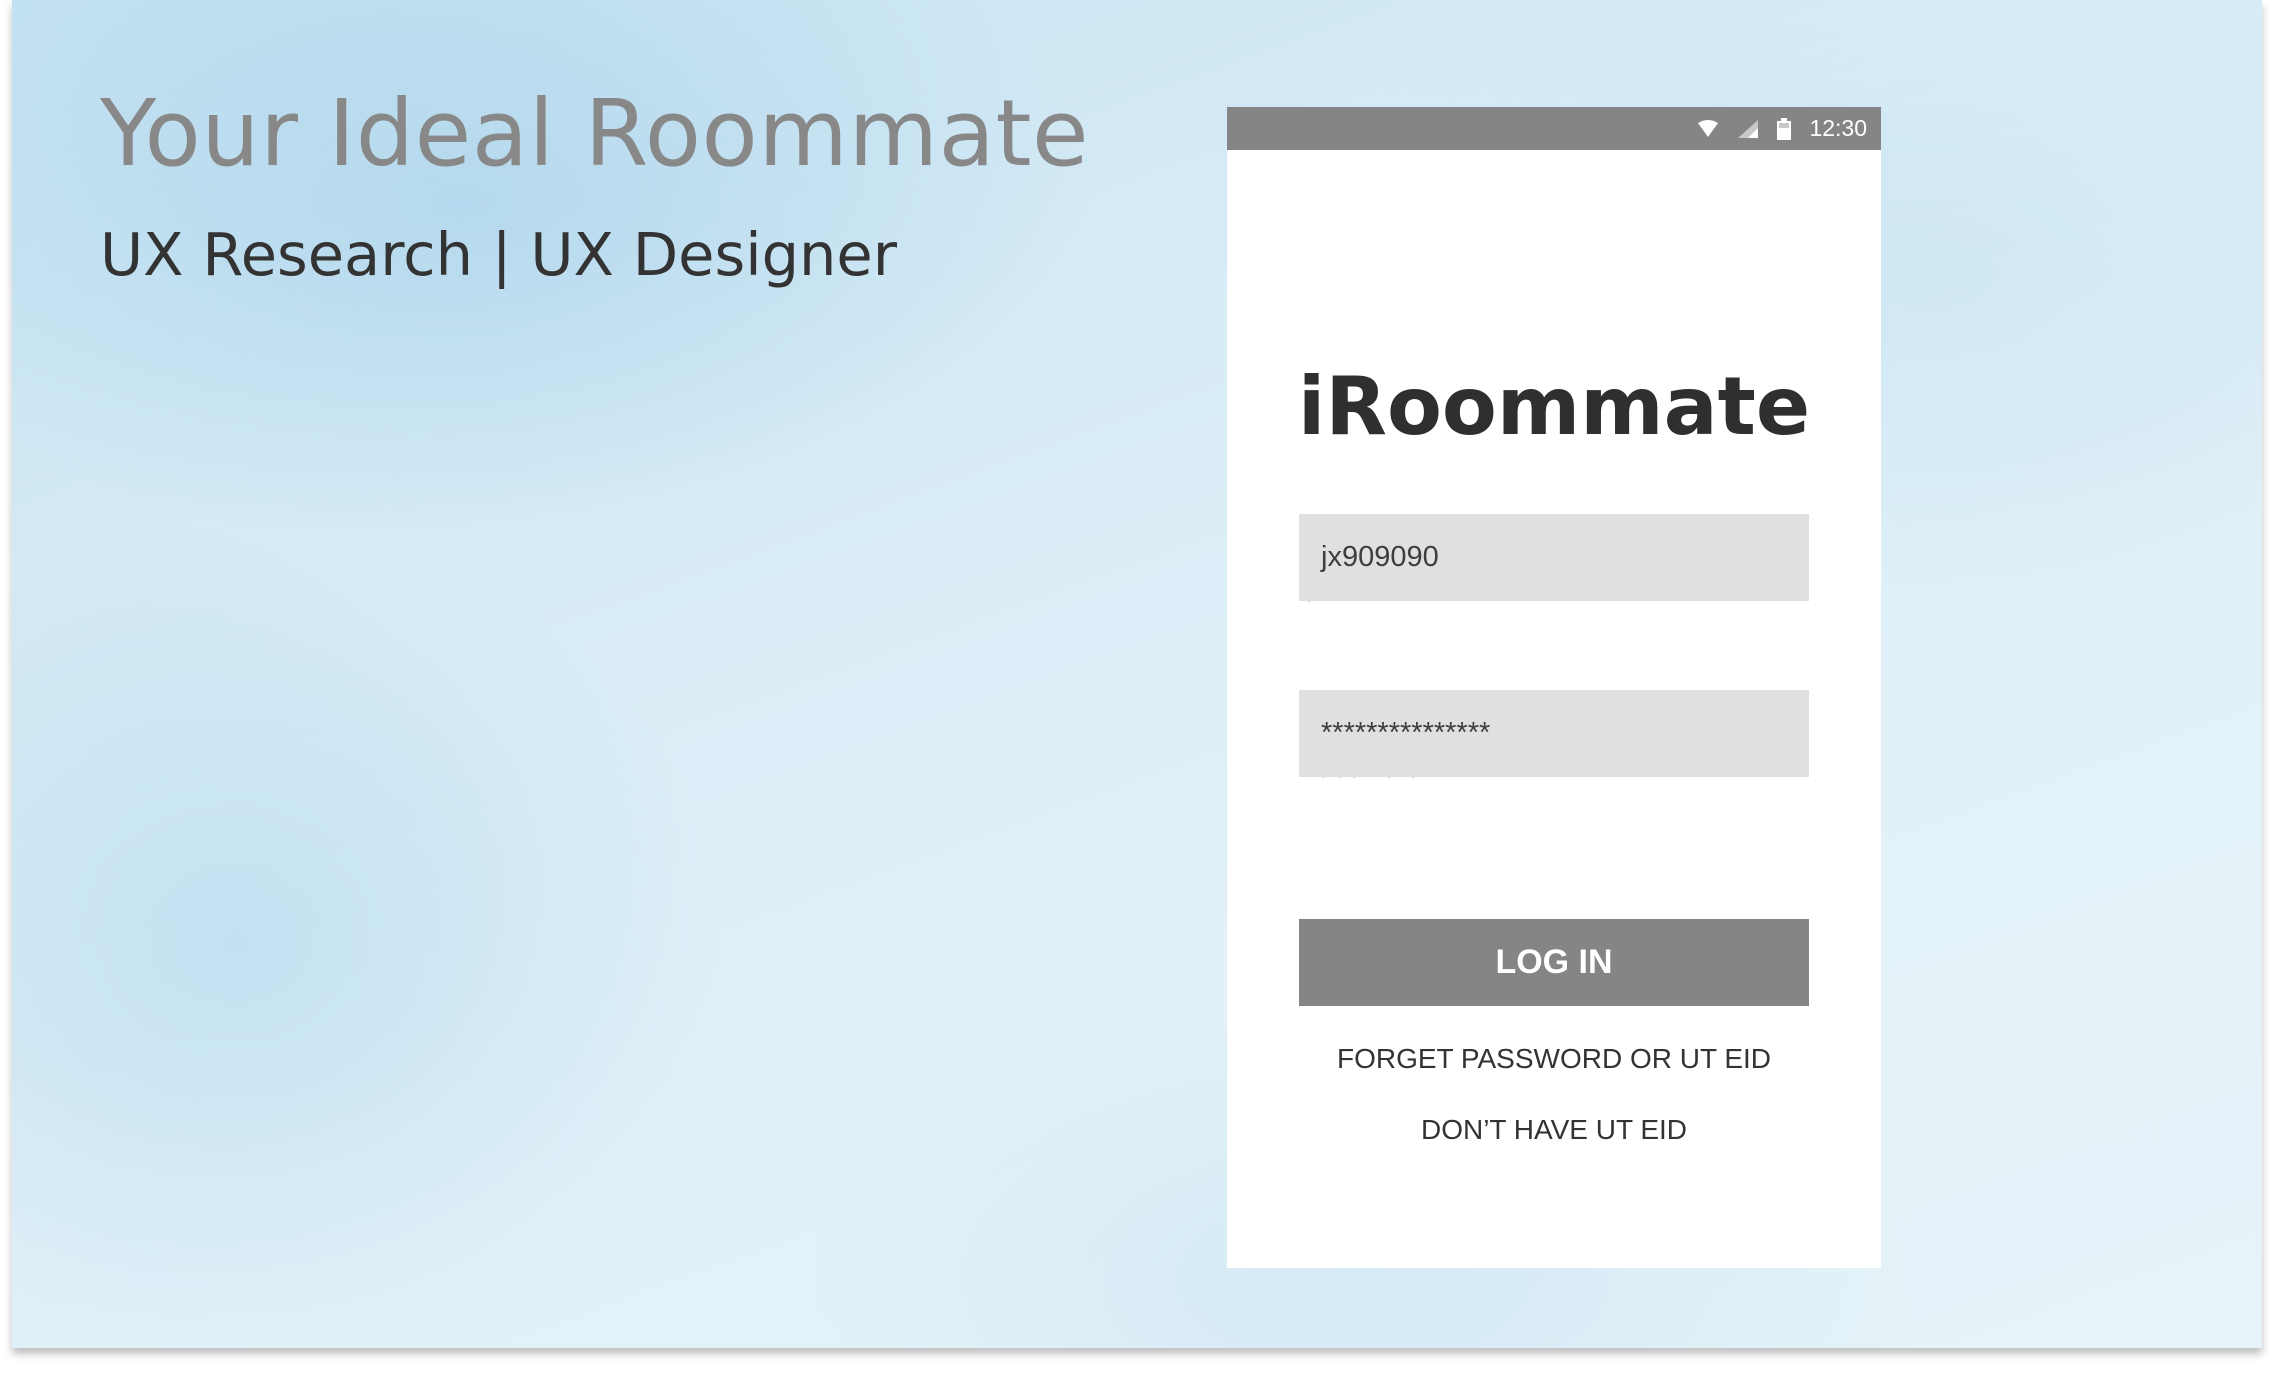 The width and height of the screenshot is (2274, 1374). I want to click on slide-subtitle: UX Research | UX Designer, so click(498, 254).